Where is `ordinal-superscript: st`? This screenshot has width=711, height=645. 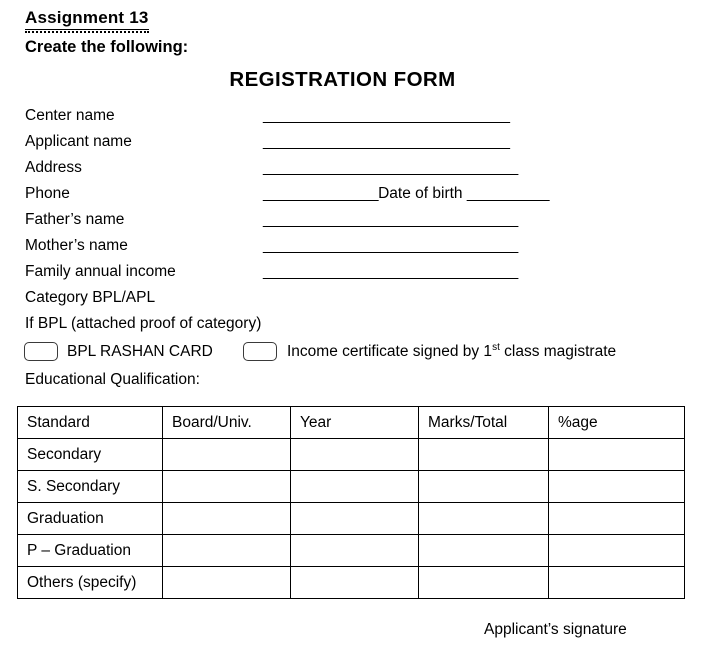
ordinal-superscript: st is located at coordinates (496, 347).